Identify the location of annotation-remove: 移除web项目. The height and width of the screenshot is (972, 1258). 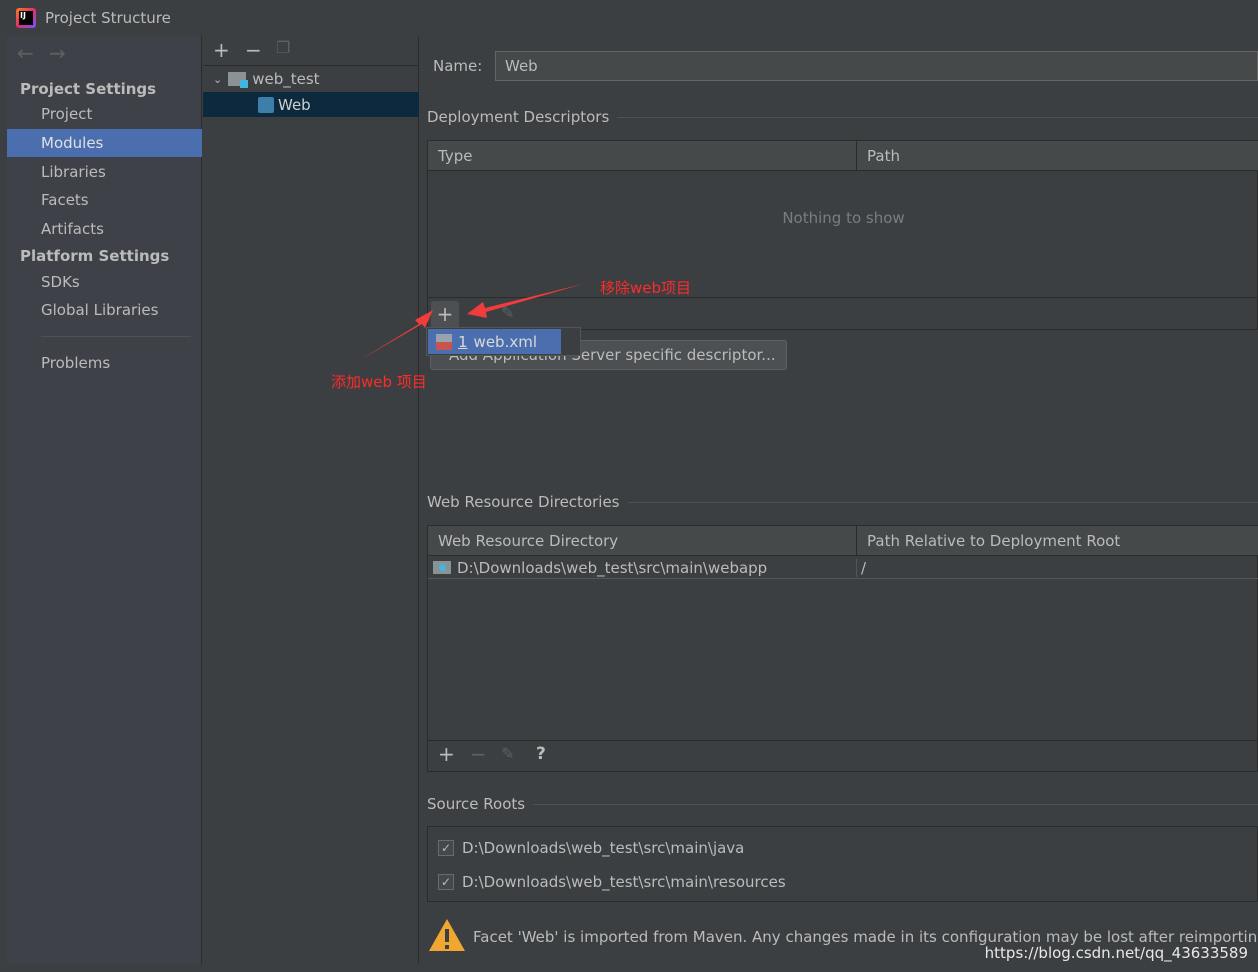
(646, 288).